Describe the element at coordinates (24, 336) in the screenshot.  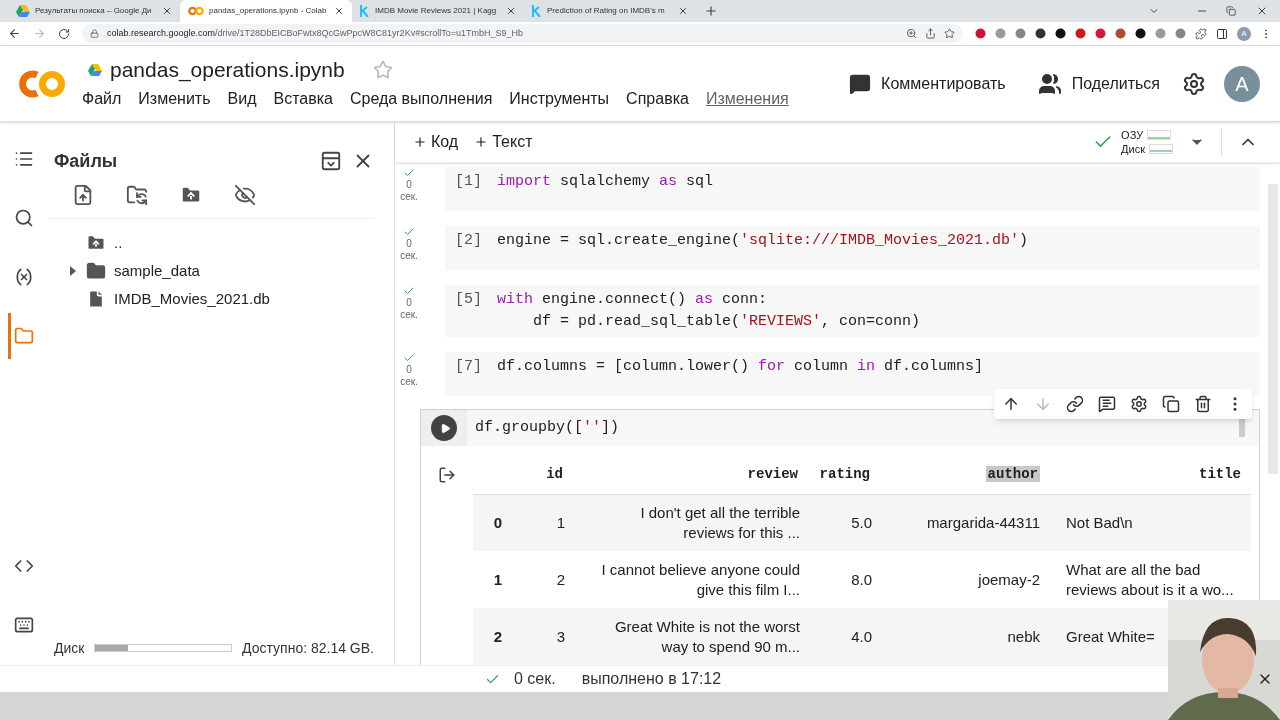
I see `folder-icon` at that location.